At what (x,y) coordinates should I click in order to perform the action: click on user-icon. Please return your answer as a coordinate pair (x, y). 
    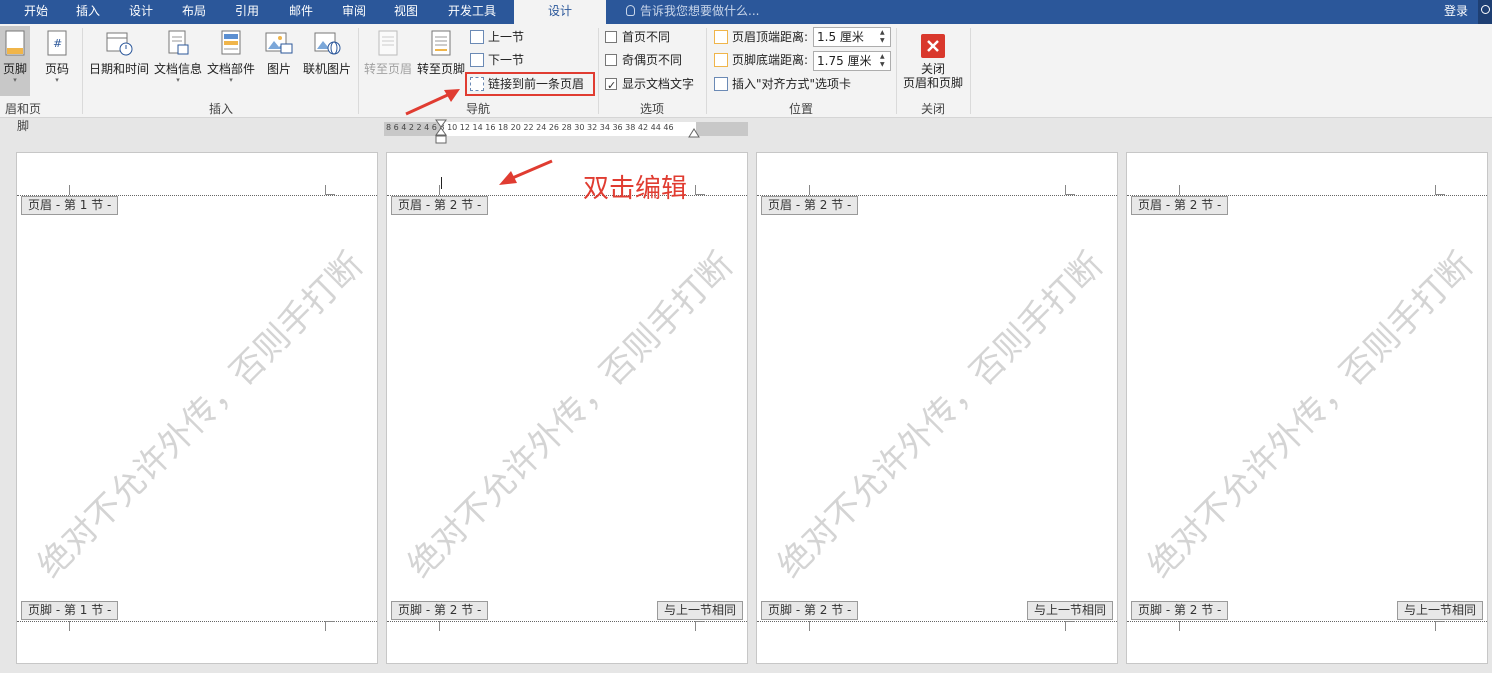
    Looking at the image, I should click on (1485, 12).